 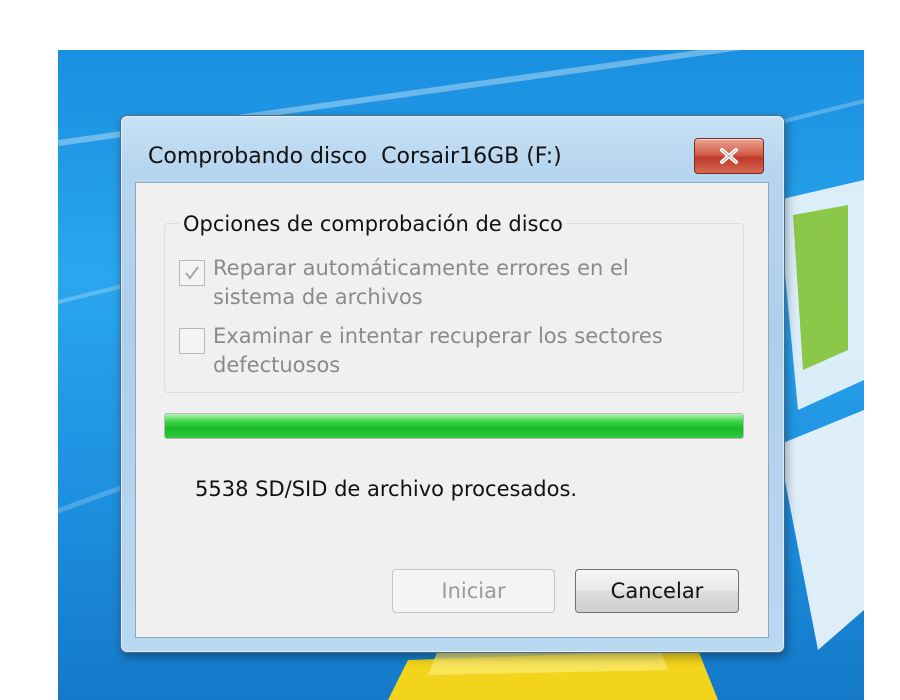 What do you see at coordinates (192, 341) in the screenshot?
I see `recover-sectors-checkbox` at bounding box center [192, 341].